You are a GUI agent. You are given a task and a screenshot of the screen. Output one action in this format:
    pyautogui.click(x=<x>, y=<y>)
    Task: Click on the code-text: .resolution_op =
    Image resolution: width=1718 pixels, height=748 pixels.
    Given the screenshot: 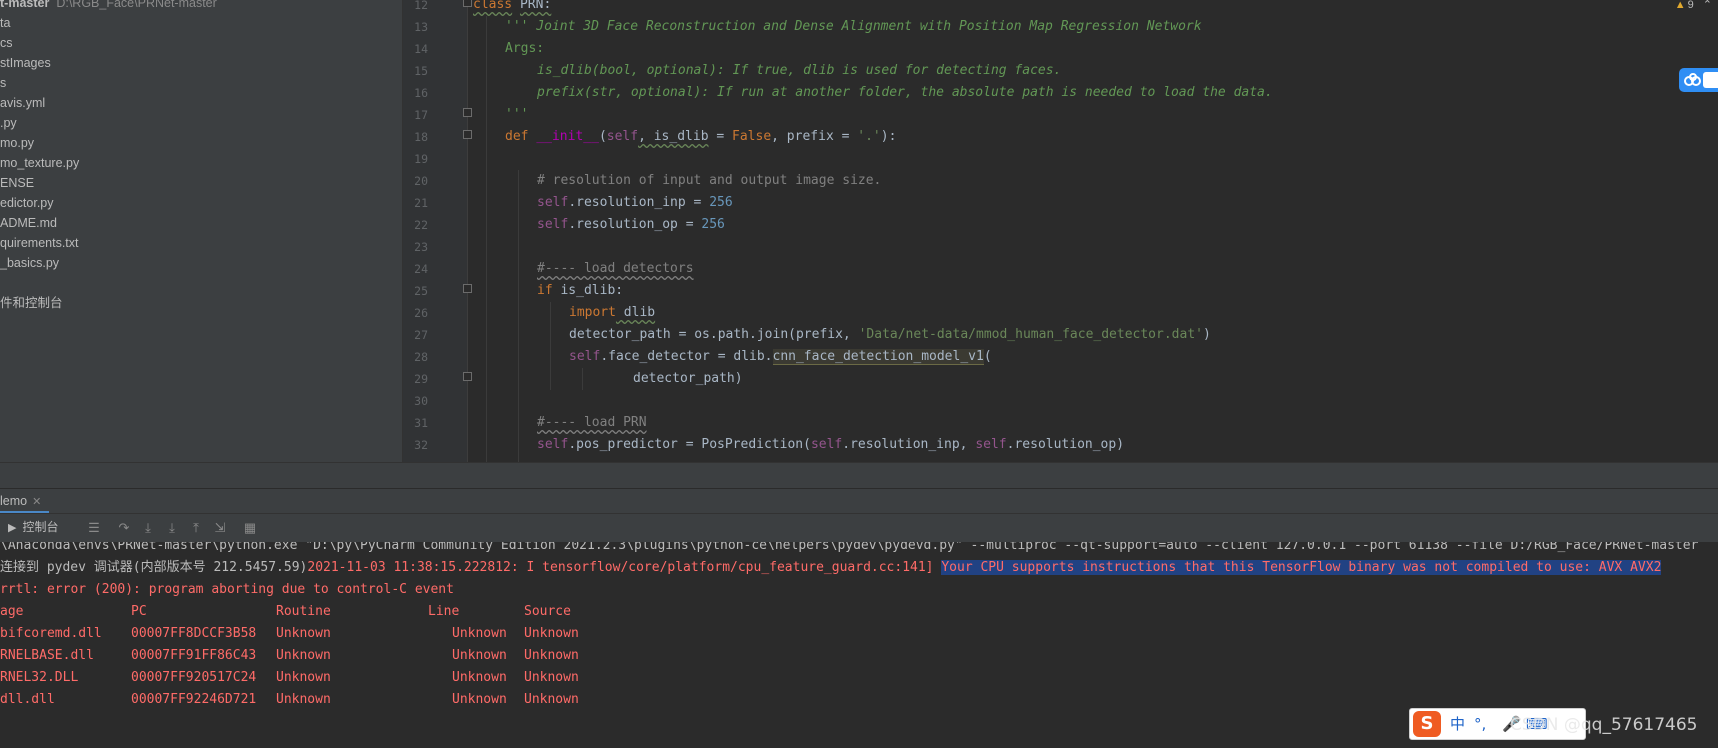 What is the action you would take?
    pyautogui.click(x=635, y=224)
    